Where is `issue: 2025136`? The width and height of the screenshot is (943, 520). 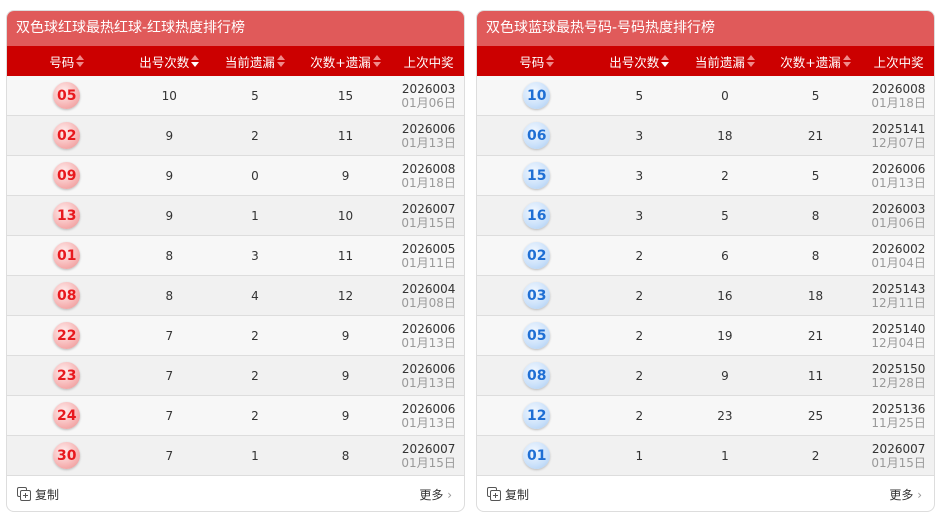
issue: 2025136 is located at coordinates (898, 408).